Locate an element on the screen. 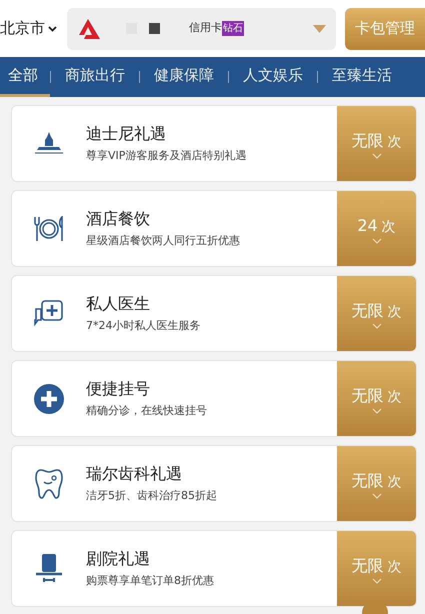 This screenshot has width=425, height=614. benefit-card: 迪士尼礼遇 尊享VIP游客服务及酒店特别礼遇 无限 次 is located at coordinates (214, 143).